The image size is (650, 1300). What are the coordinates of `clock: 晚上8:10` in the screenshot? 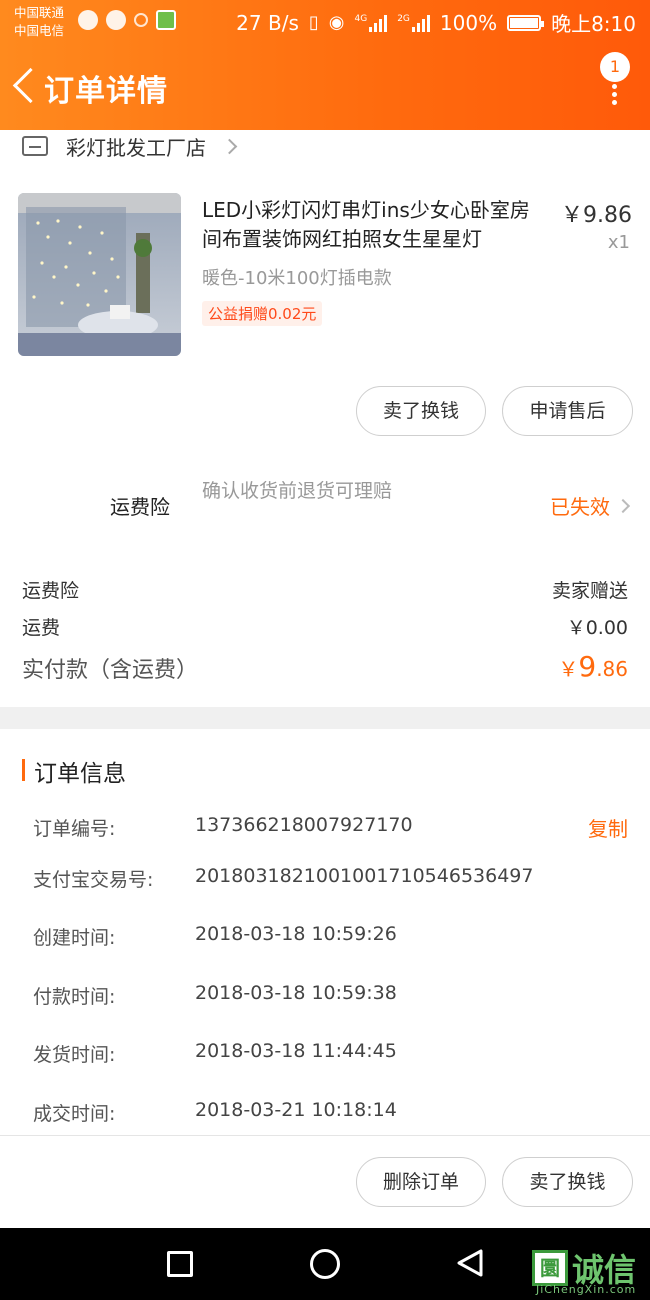 It's located at (593, 24).